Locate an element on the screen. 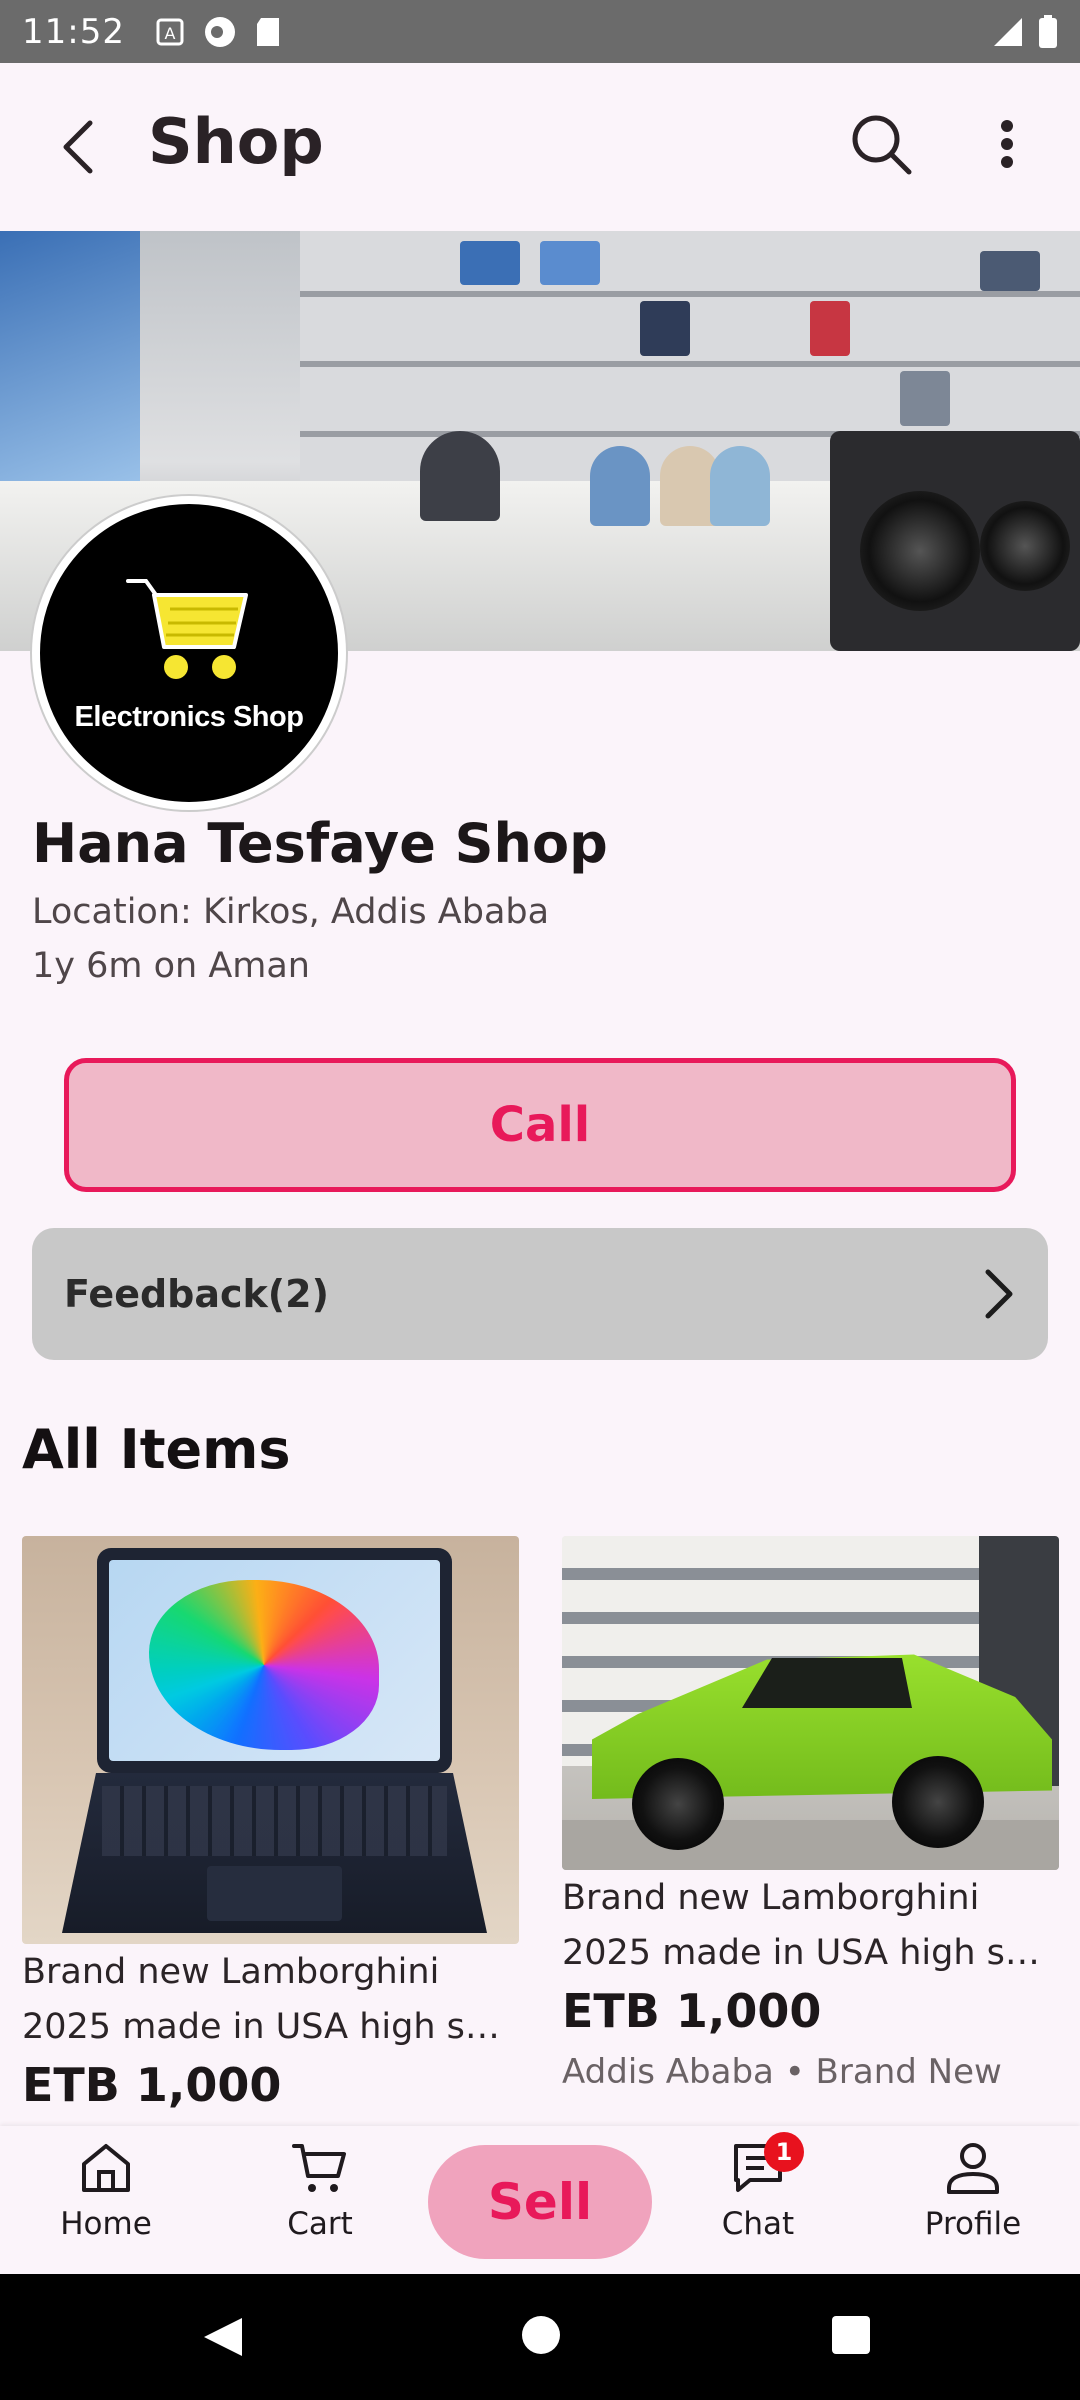  system-recents-icon is located at coordinates (851, 2335).